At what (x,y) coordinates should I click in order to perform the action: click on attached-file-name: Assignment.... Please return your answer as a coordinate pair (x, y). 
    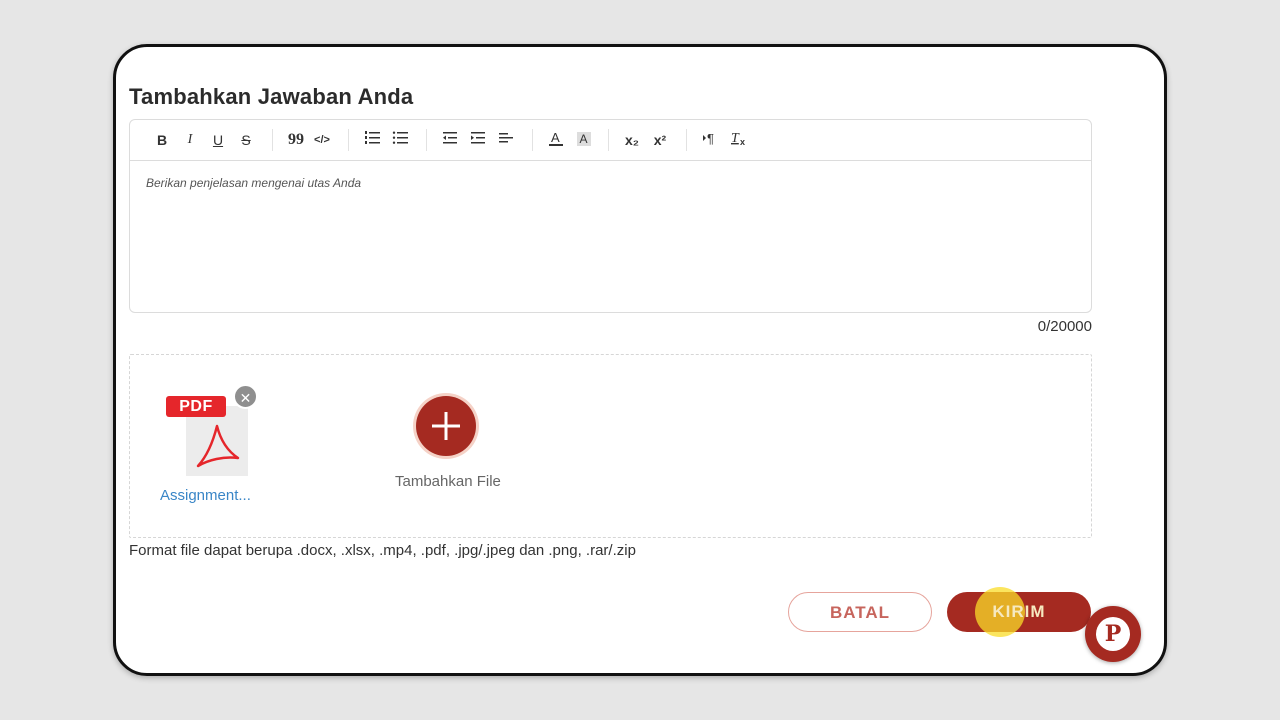
    Looking at the image, I should click on (205, 495).